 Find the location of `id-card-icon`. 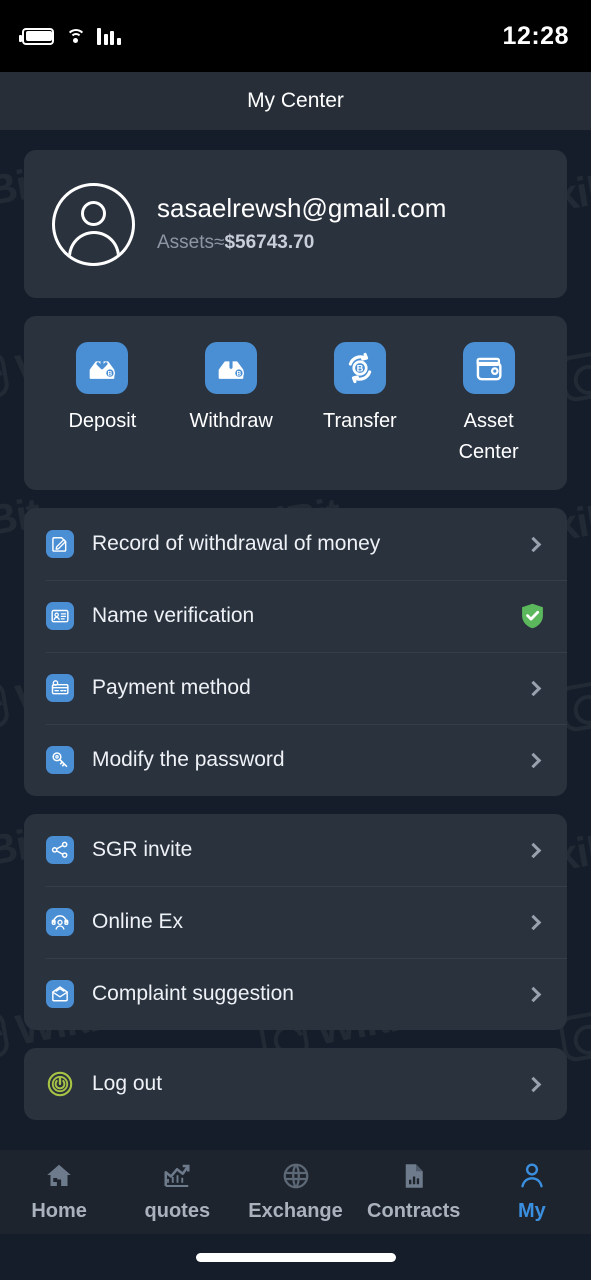

id-card-icon is located at coordinates (60, 616).